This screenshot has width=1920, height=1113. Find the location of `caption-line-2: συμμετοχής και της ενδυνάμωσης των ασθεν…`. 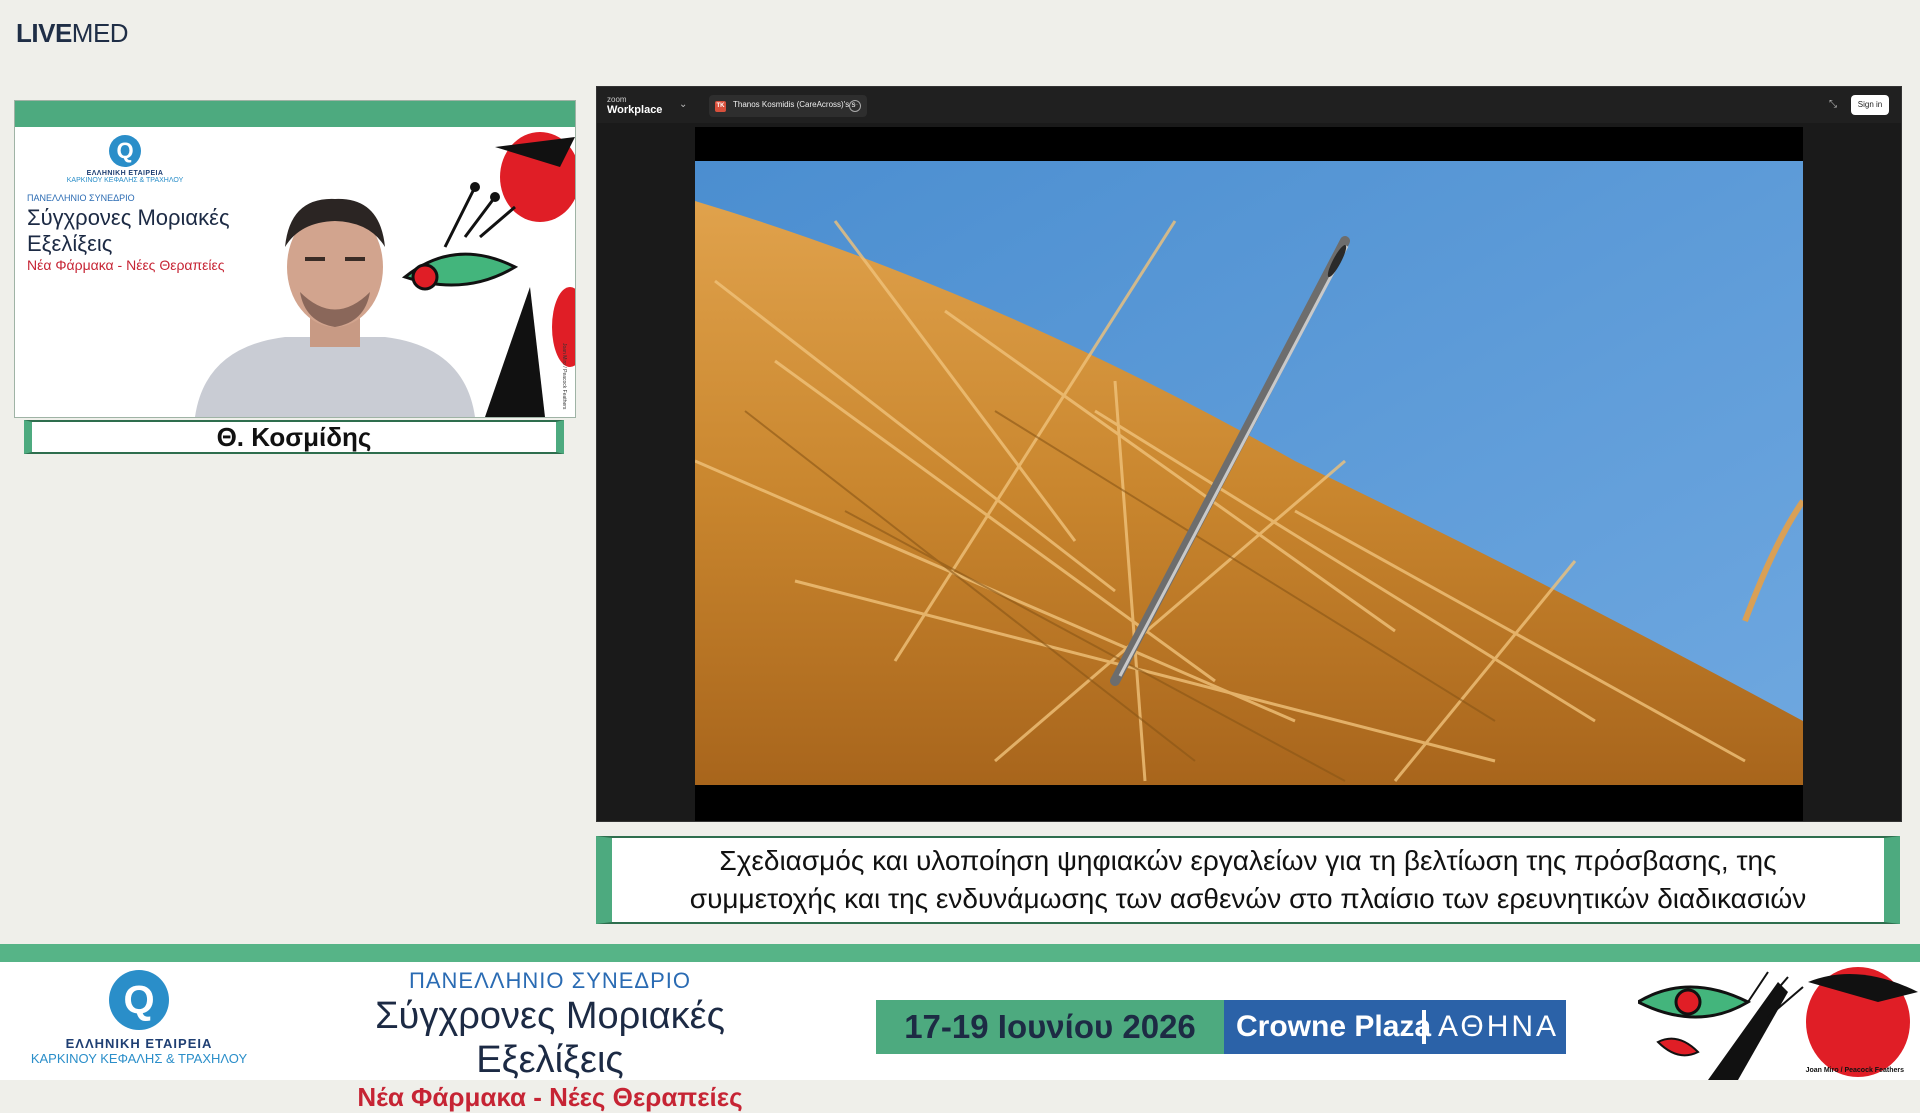

caption-line-2: συμμετοχής και της ενδυνάμωσης των ασθεν… is located at coordinates (1248, 898).